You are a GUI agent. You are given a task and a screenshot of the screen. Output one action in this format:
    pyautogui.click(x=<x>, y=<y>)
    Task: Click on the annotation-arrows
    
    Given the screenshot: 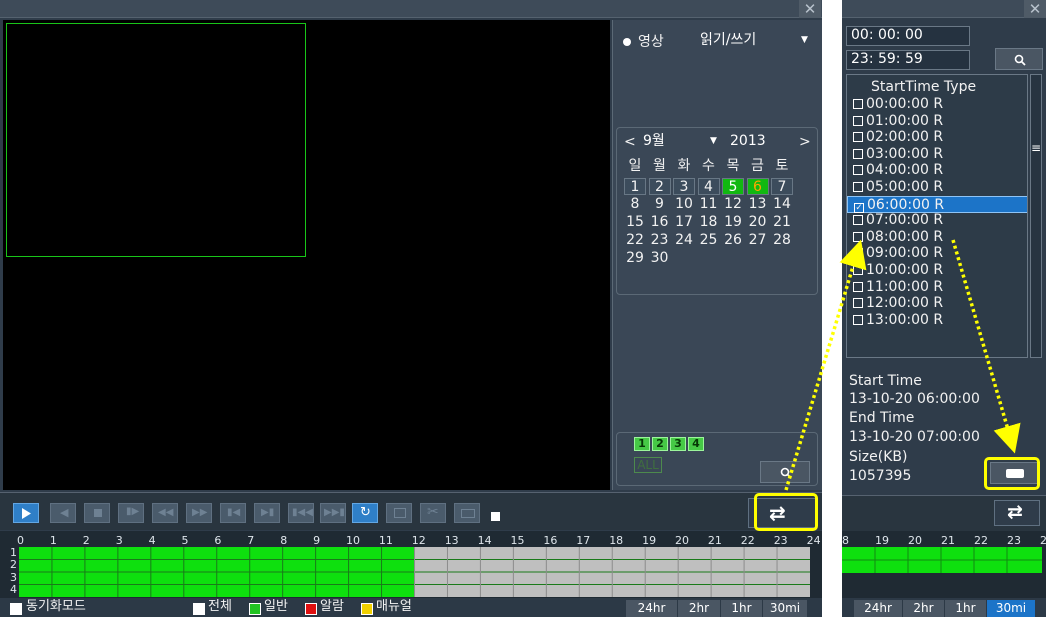 What is the action you would take?
    pyautogui.click(x=902, y=365)
    